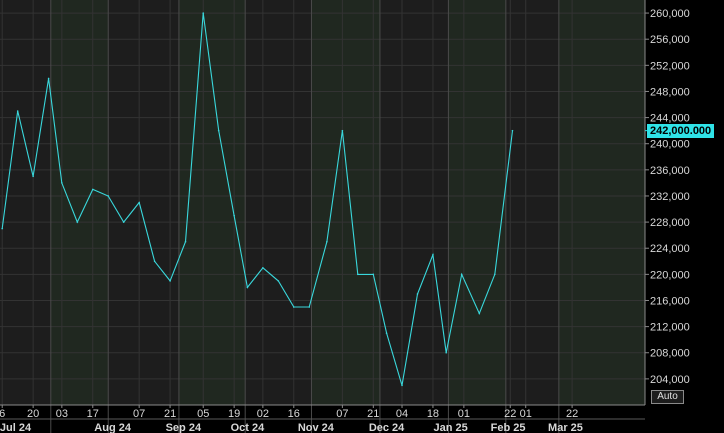  What do you see at coordinates (670, 301) in the screenshot?
I see `y-tick-label: 216,000` at bounding box center [670, 301].